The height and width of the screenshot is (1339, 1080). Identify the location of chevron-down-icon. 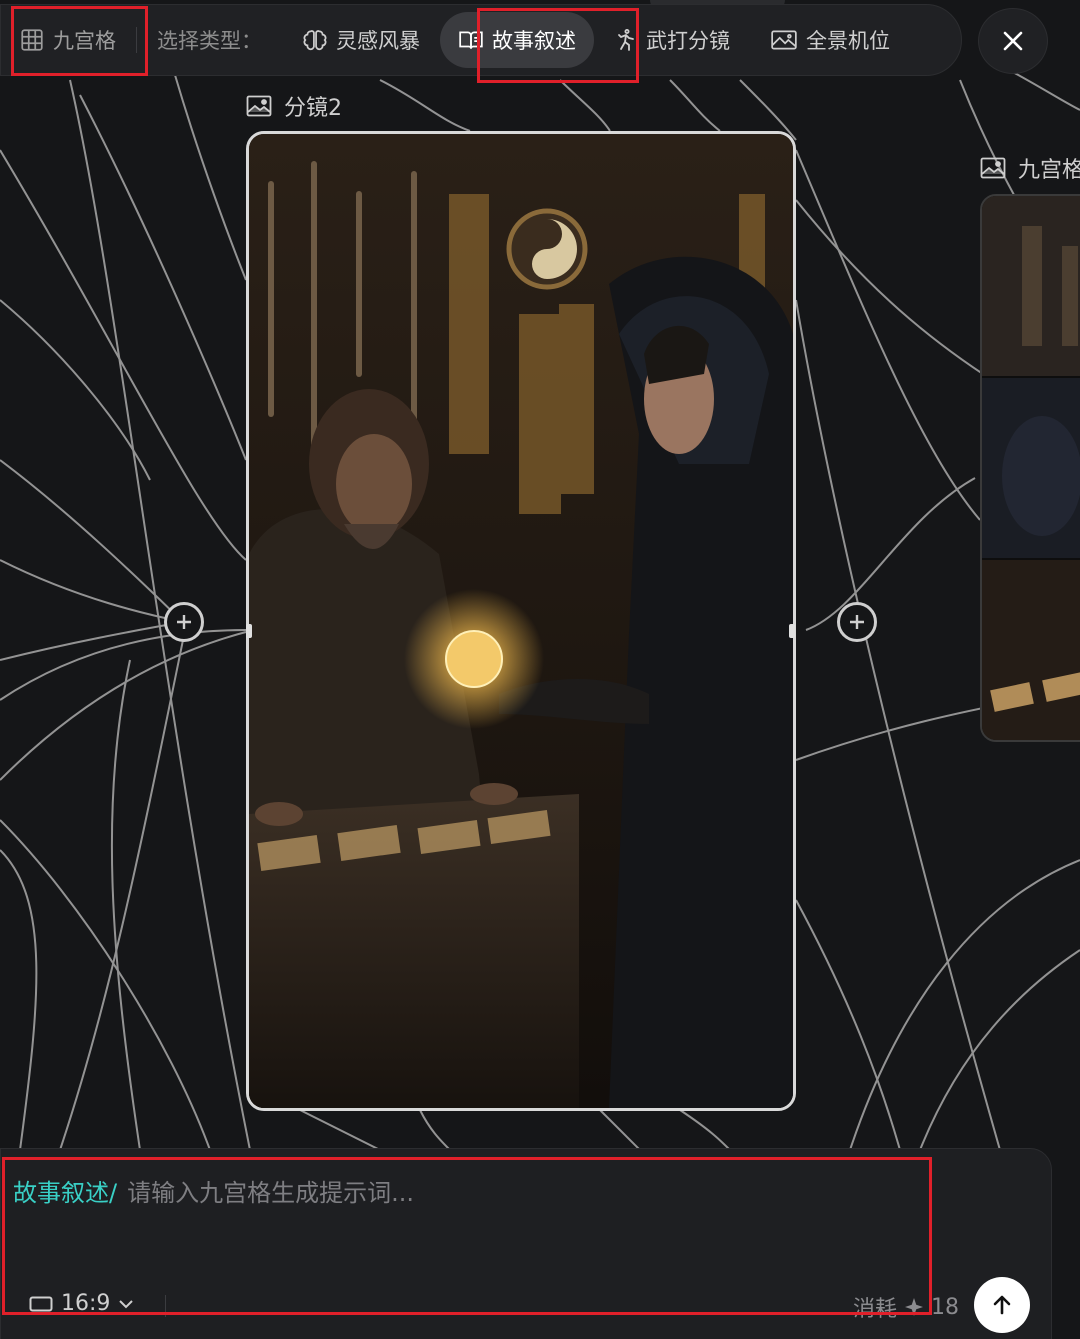
(126, 1303).